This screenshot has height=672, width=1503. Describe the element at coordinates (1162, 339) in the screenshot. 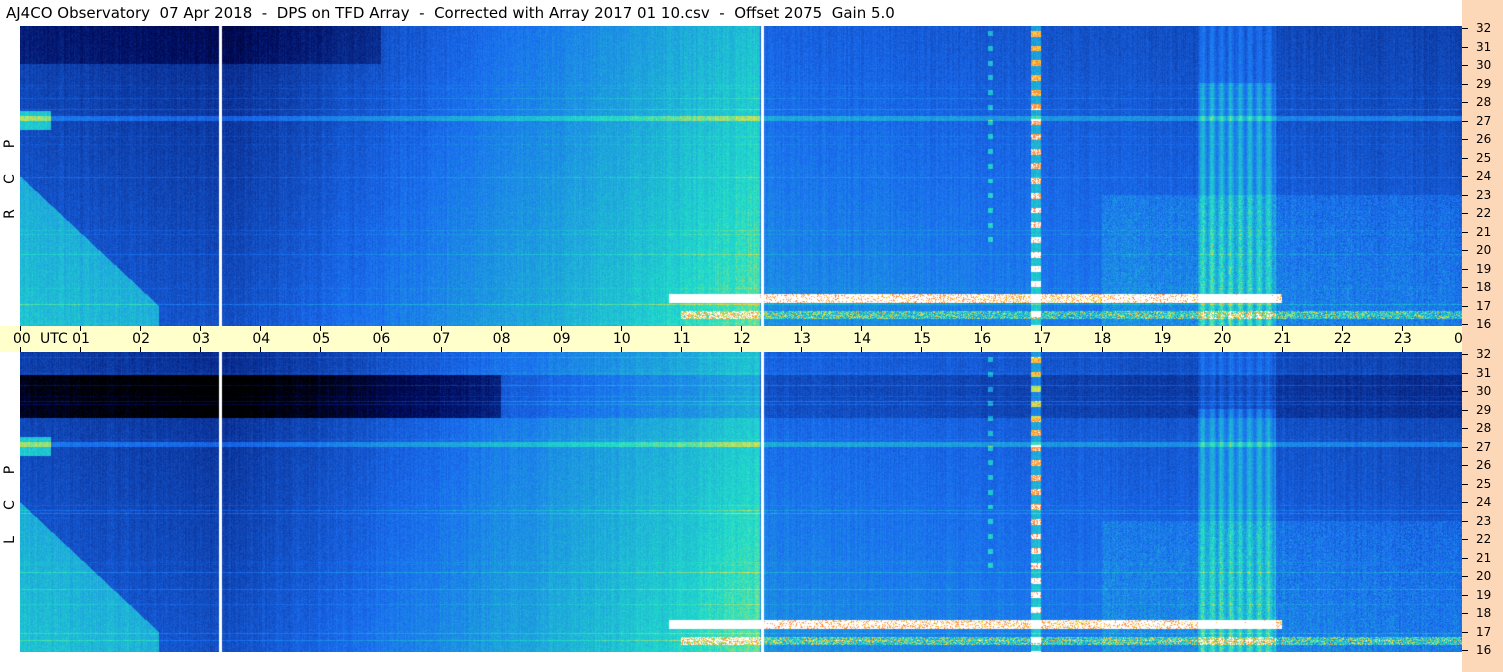

I see `time-tick-label: 19` at that location.